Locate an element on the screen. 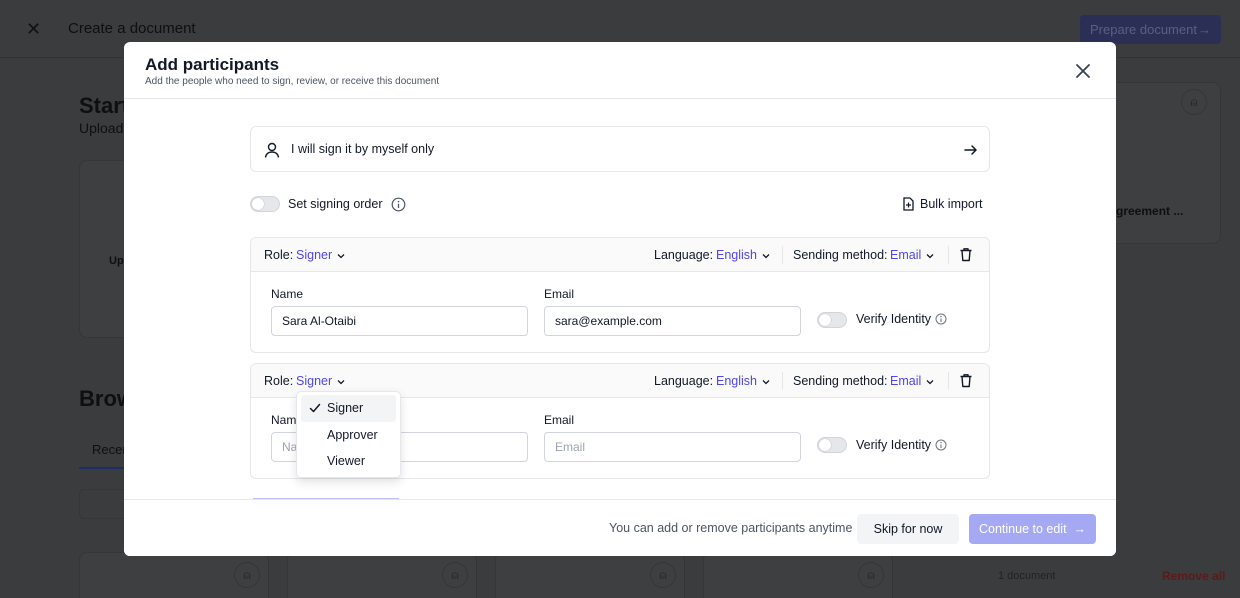 The height and width of the screenshot is (598, 1240). remove-all-button: Remove all is located at coordinates (1193, 576).